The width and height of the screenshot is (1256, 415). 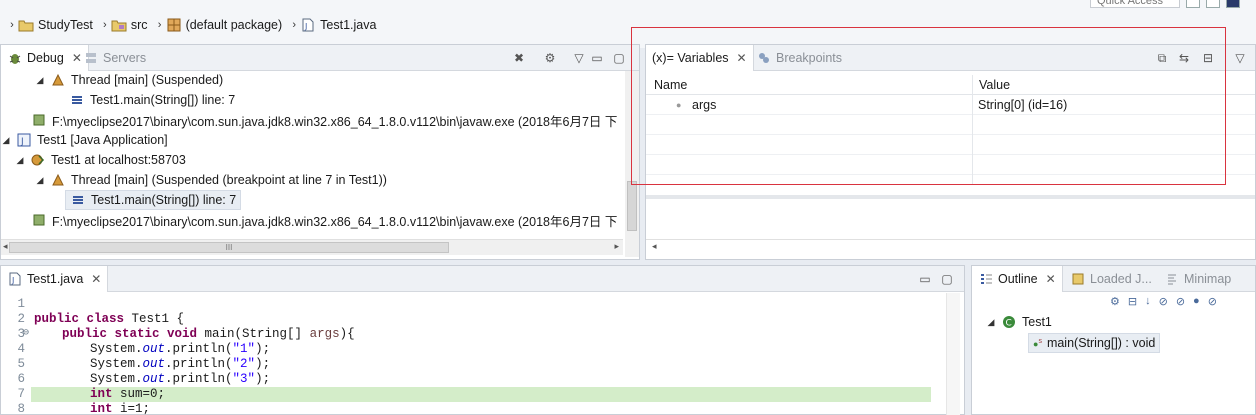 What do you see at coordinates (229, 247) in the screenshot?
I see `scroll-thumb: III` at bounding box center [229, 247].